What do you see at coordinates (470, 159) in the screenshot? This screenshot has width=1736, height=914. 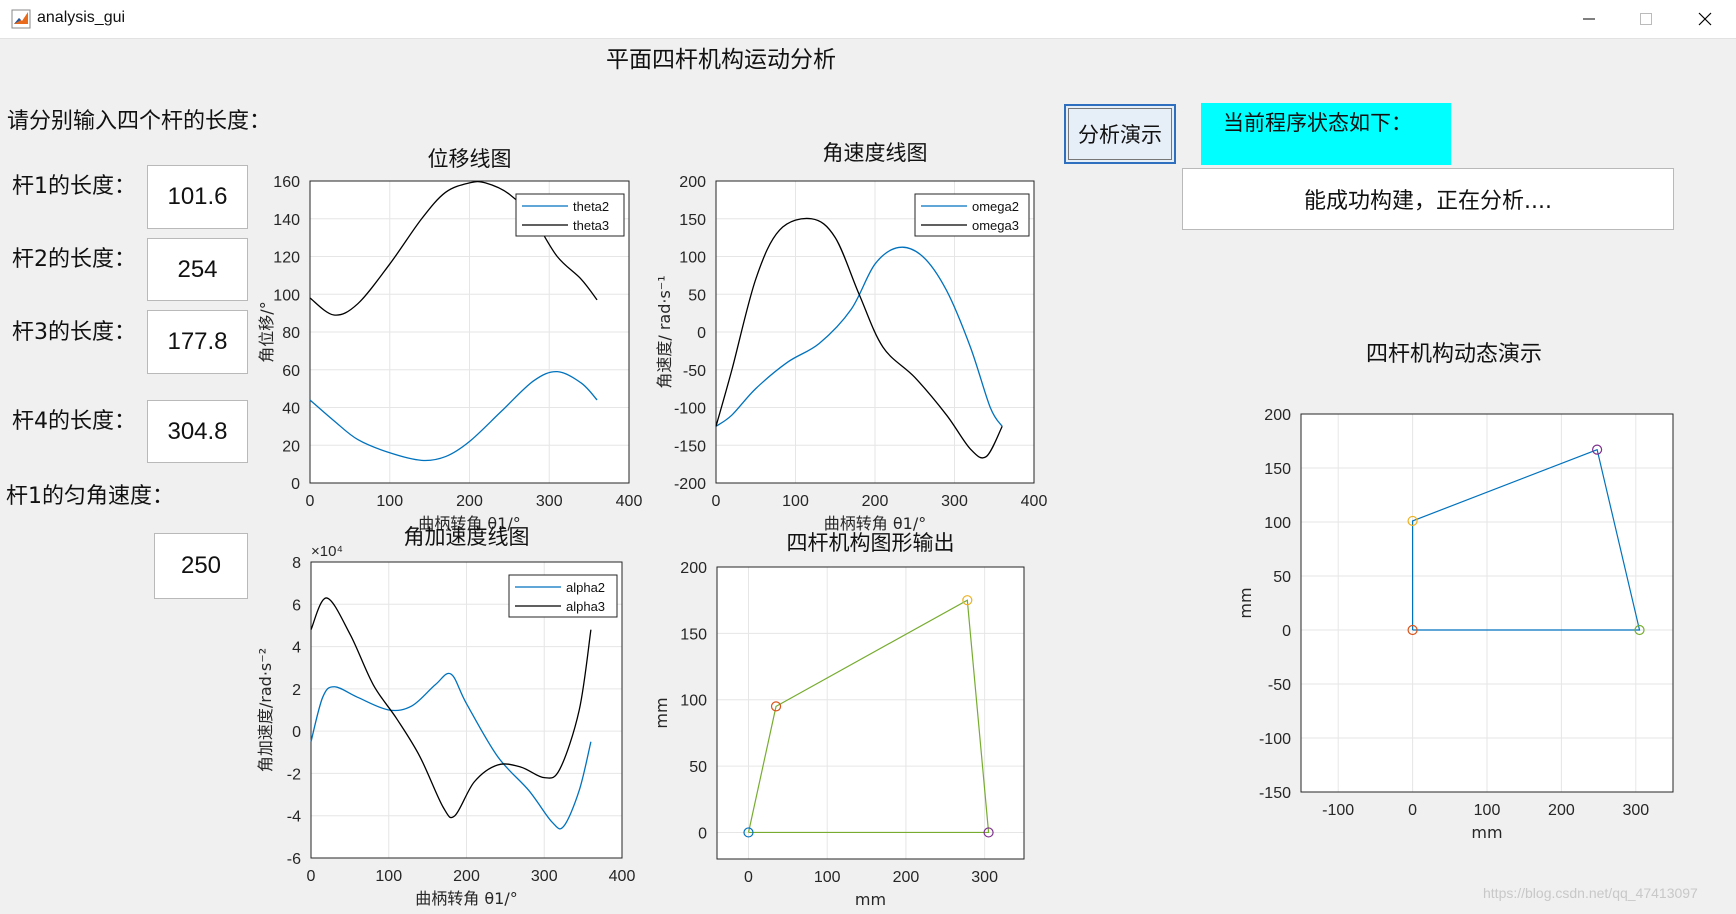 I see `chart-title: 位移线图` at bounding box center [470, 159].